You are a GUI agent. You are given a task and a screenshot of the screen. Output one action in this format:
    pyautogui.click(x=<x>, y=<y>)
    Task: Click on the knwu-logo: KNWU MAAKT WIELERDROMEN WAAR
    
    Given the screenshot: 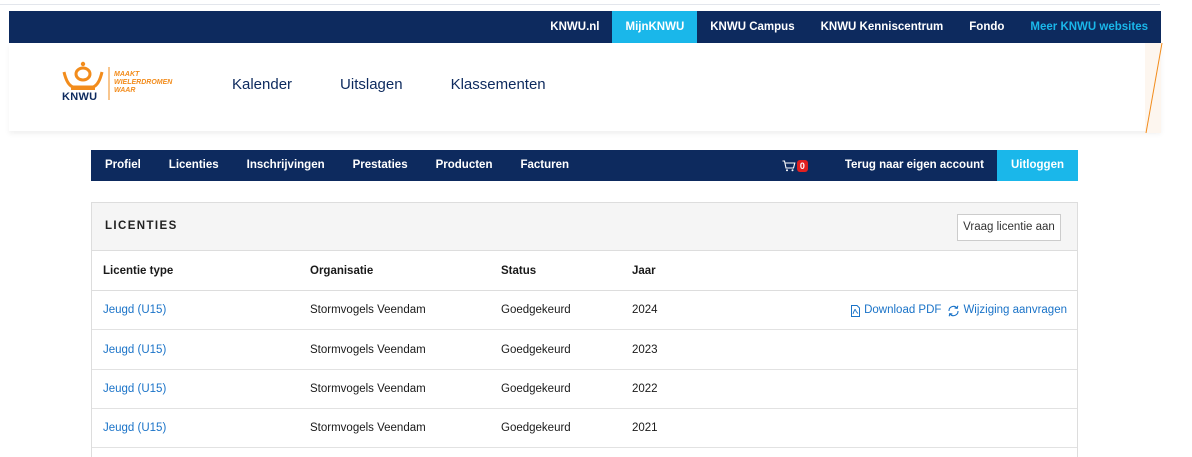 What is the action you would take?
    pyautogui.click(x=128, y=82)
    